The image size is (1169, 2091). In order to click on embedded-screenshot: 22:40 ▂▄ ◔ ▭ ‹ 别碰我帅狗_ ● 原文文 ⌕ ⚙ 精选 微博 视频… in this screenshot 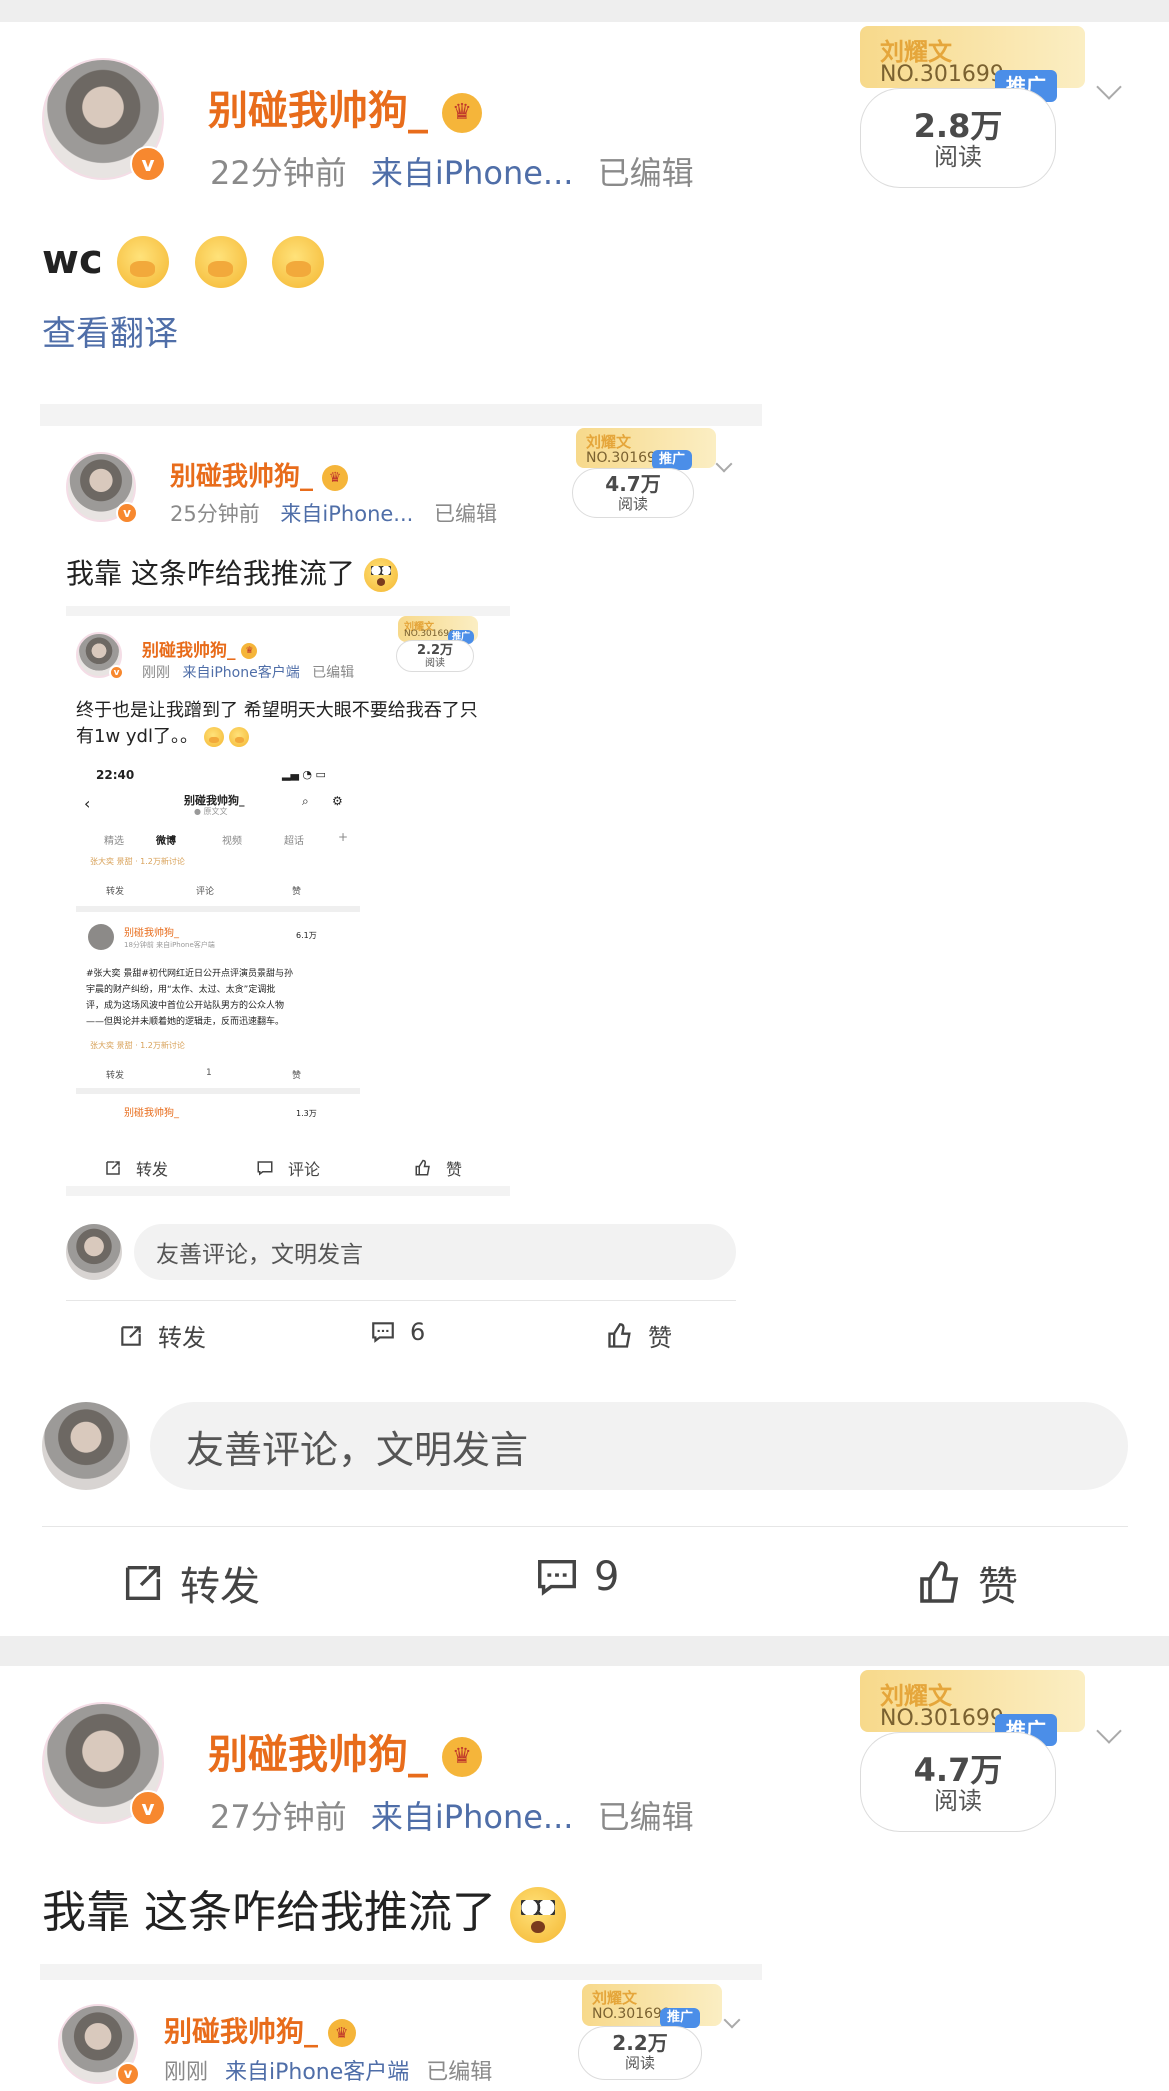, I will do `click(218, 948)`.